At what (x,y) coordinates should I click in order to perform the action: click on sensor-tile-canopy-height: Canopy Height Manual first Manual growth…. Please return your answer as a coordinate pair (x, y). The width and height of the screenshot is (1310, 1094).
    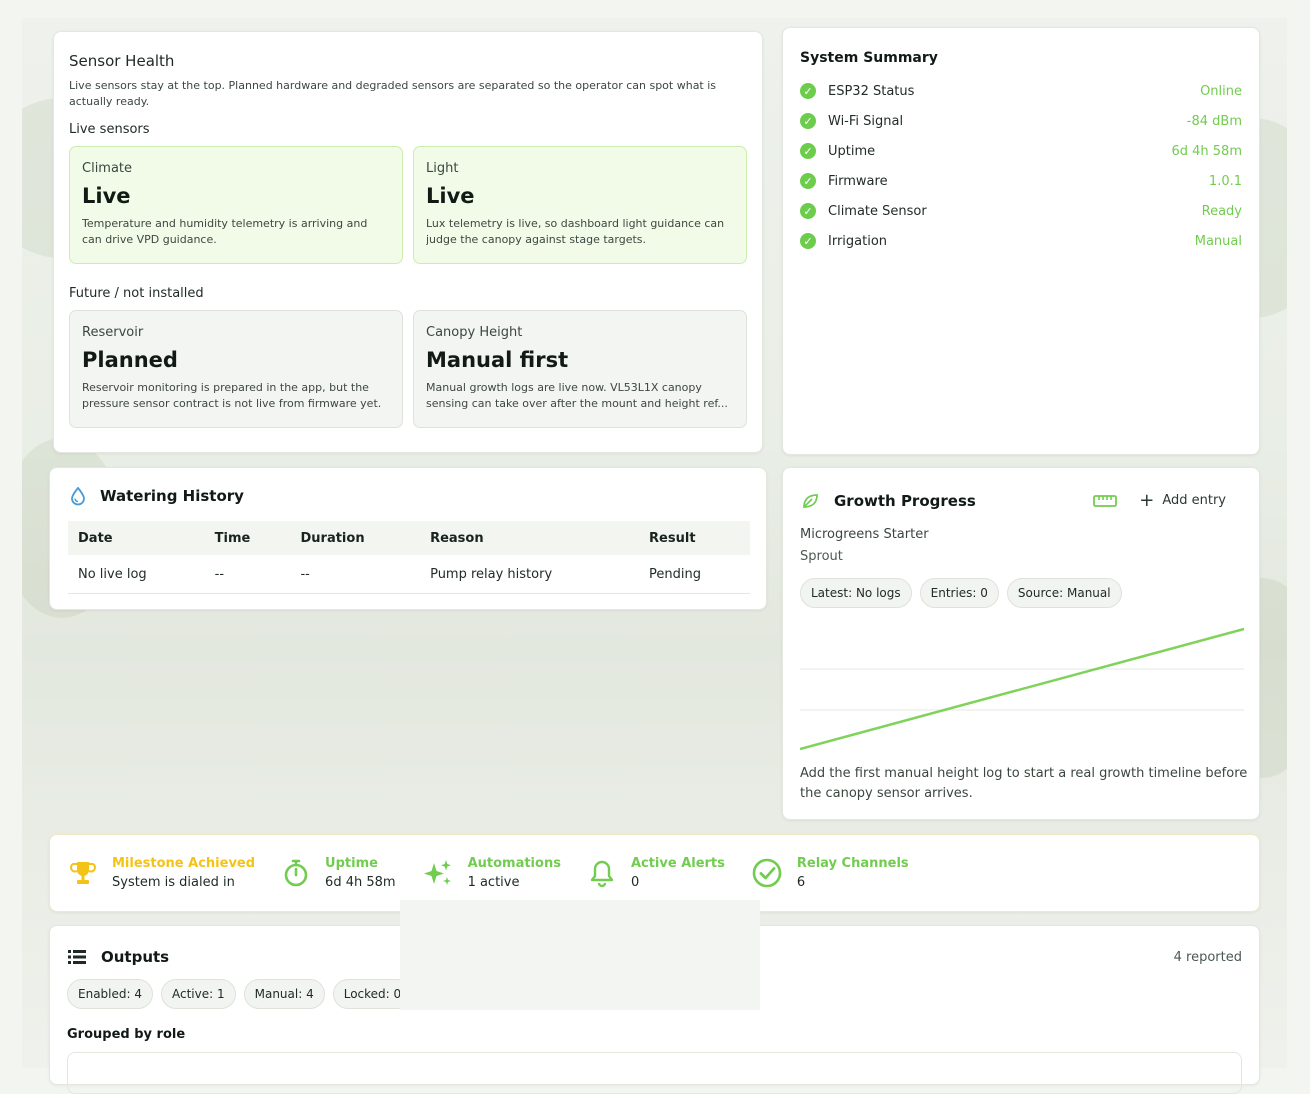
    Looking at the image, I should click on (580, 369).